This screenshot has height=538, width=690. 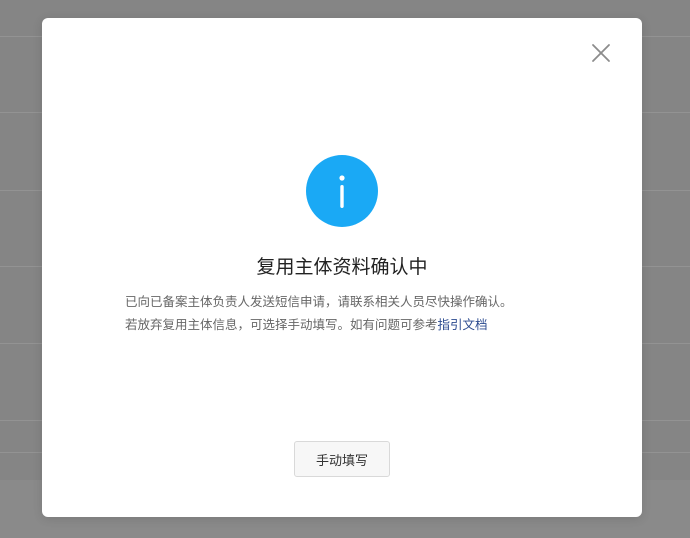 I want to click on manual-fill-button: 手动填写, so click(x=342, y=459).